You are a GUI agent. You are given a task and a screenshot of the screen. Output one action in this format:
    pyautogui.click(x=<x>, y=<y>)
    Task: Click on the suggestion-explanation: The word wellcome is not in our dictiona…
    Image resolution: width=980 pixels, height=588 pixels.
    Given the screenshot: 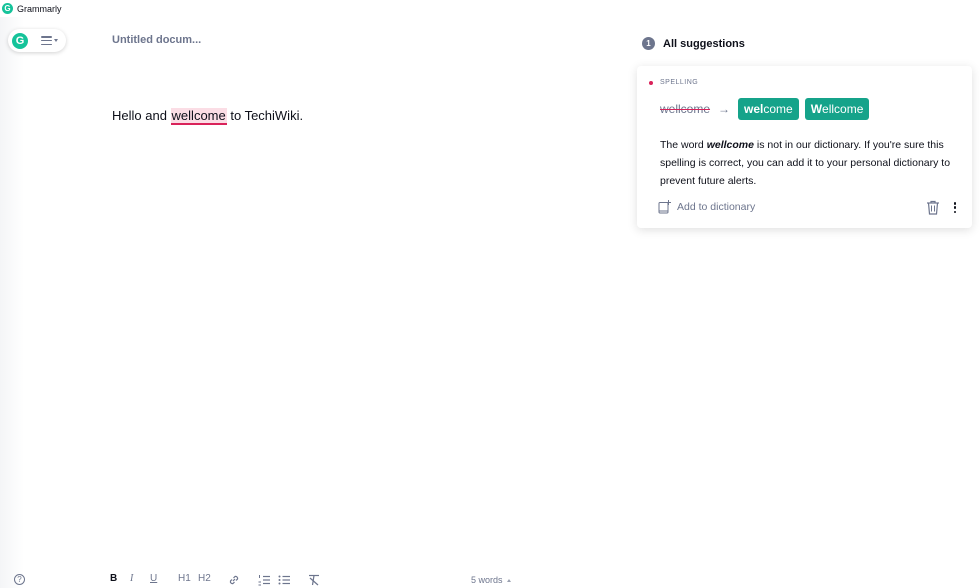 What is the action you would take?
    pyautogui.click(x=810, y=163)
    